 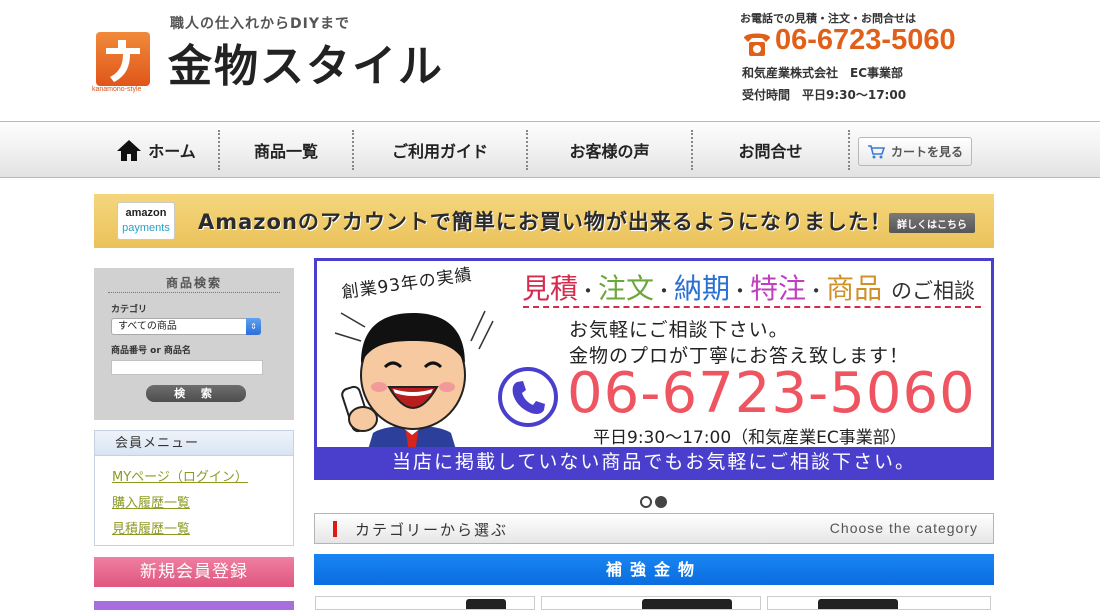 I want to click on nav-voices-label: お客様の声, so click(x=609, y=151).